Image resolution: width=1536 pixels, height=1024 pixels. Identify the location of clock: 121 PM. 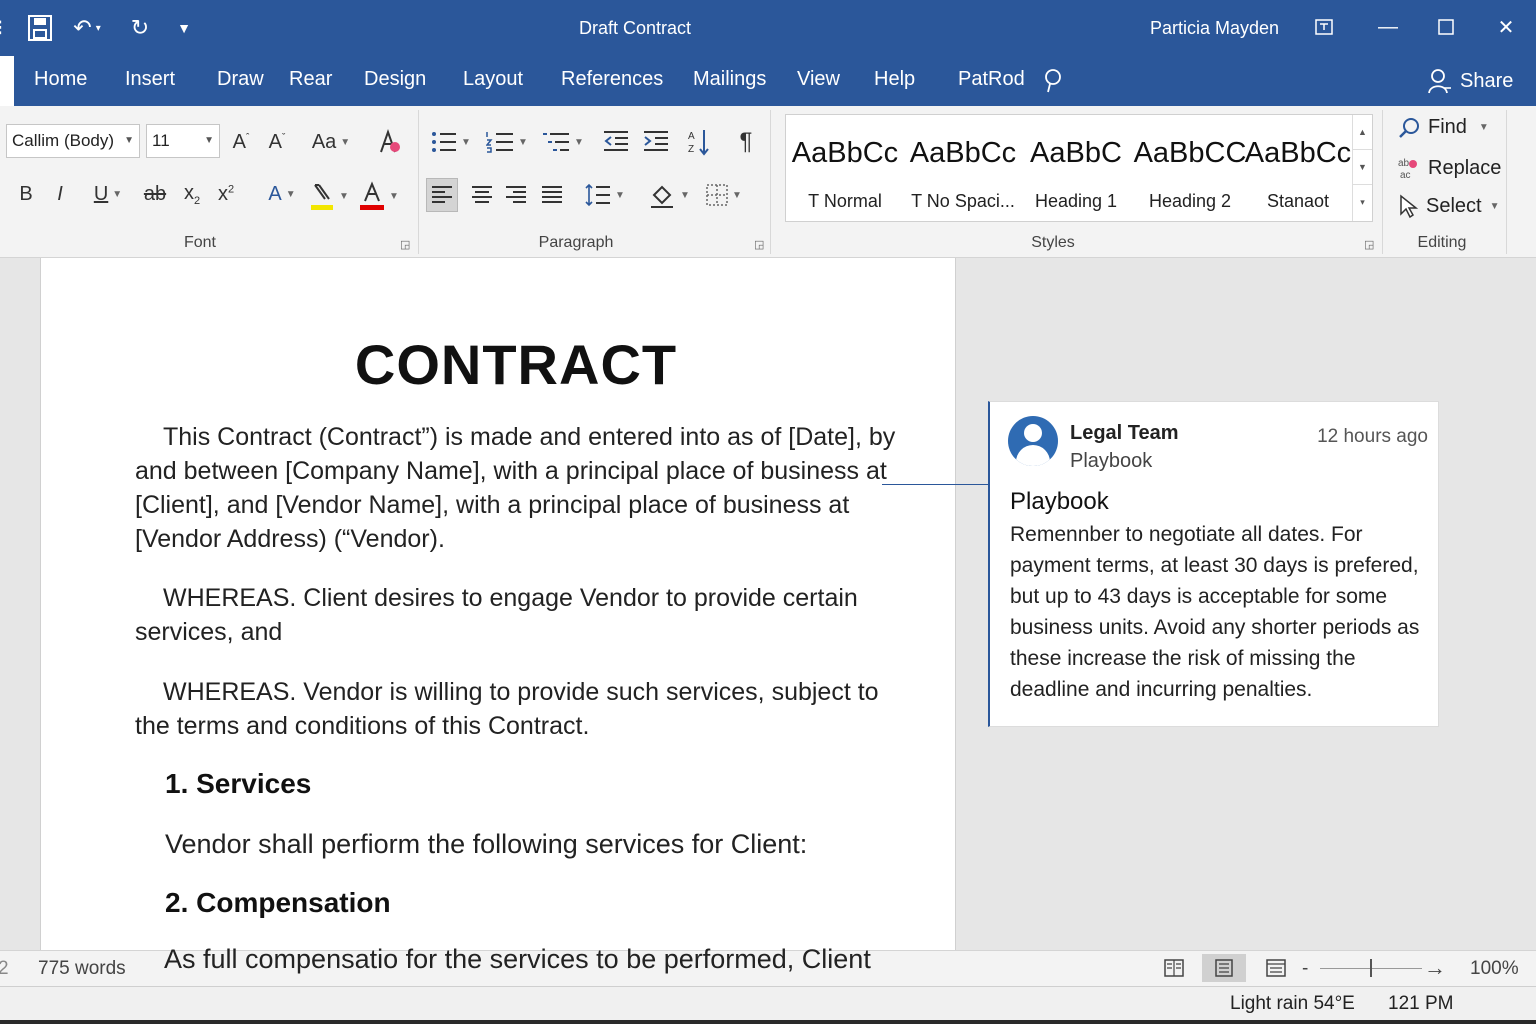
(1420, 1004).